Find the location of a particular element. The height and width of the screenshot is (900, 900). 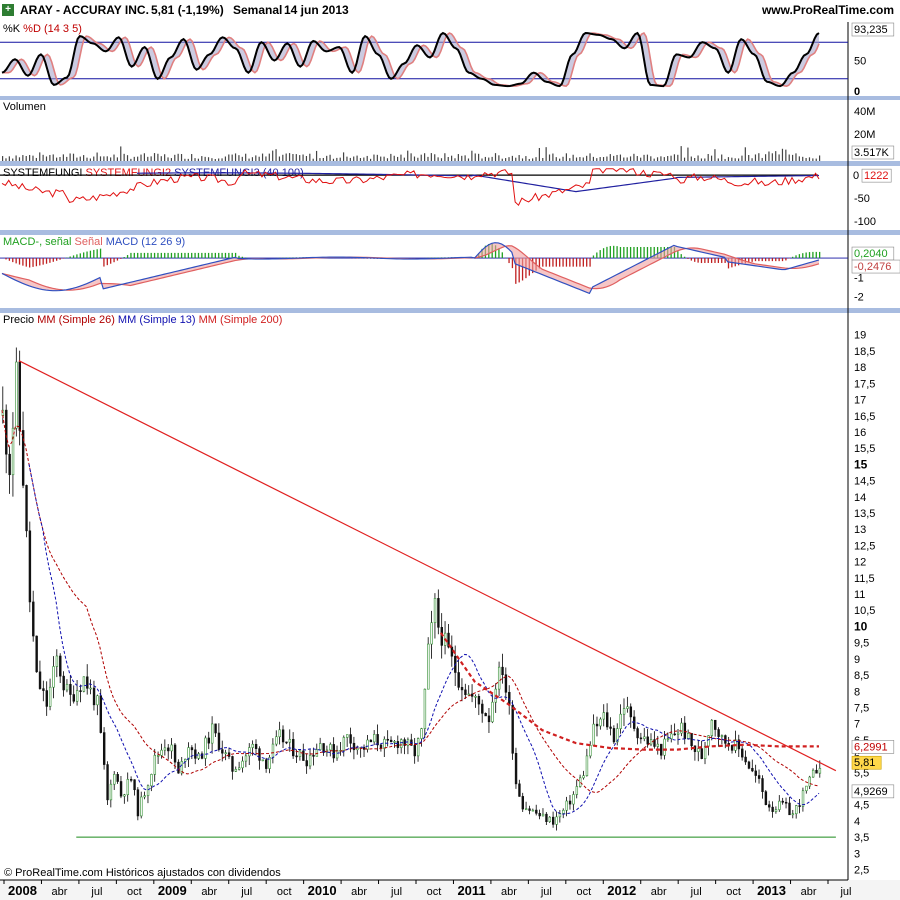

title-part: (Simple 26) is located at coordinates (85, 320).